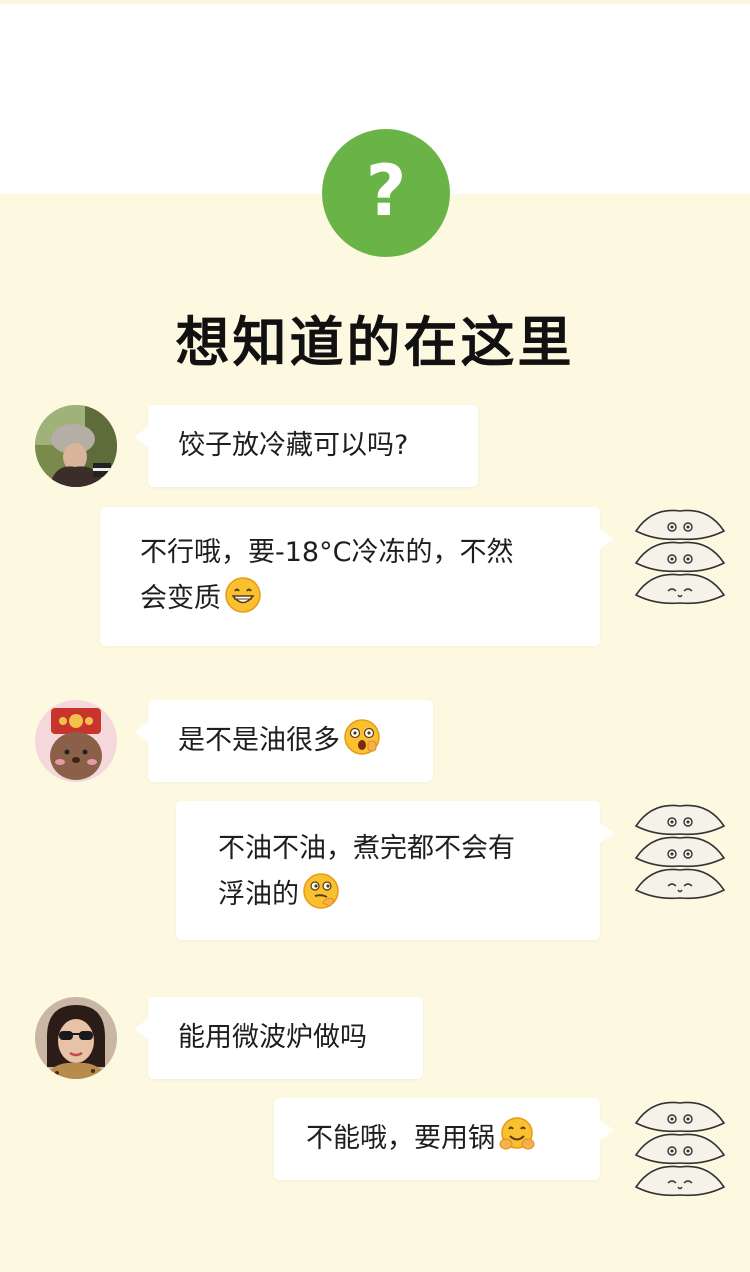  What do you see at coordinates (293, 445) in the screenshot?
I see `question-text-1: 饺子放冷藏可以吗?` at bounding box center [293, 445].